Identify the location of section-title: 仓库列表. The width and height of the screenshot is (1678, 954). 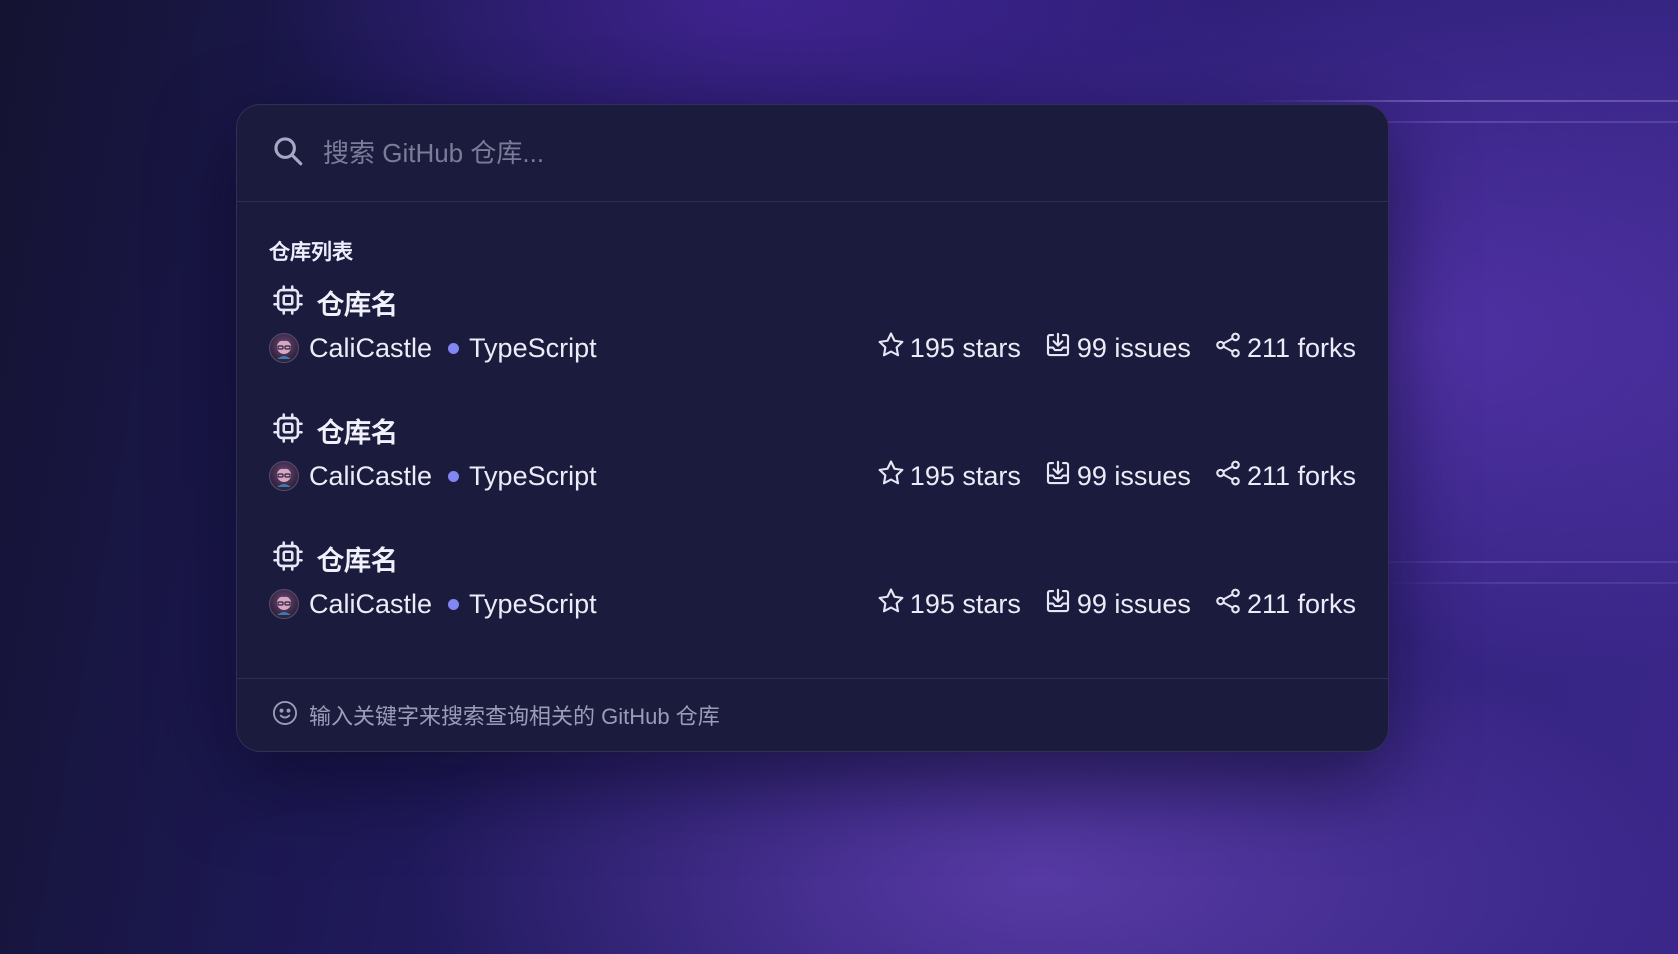
(311, 252).